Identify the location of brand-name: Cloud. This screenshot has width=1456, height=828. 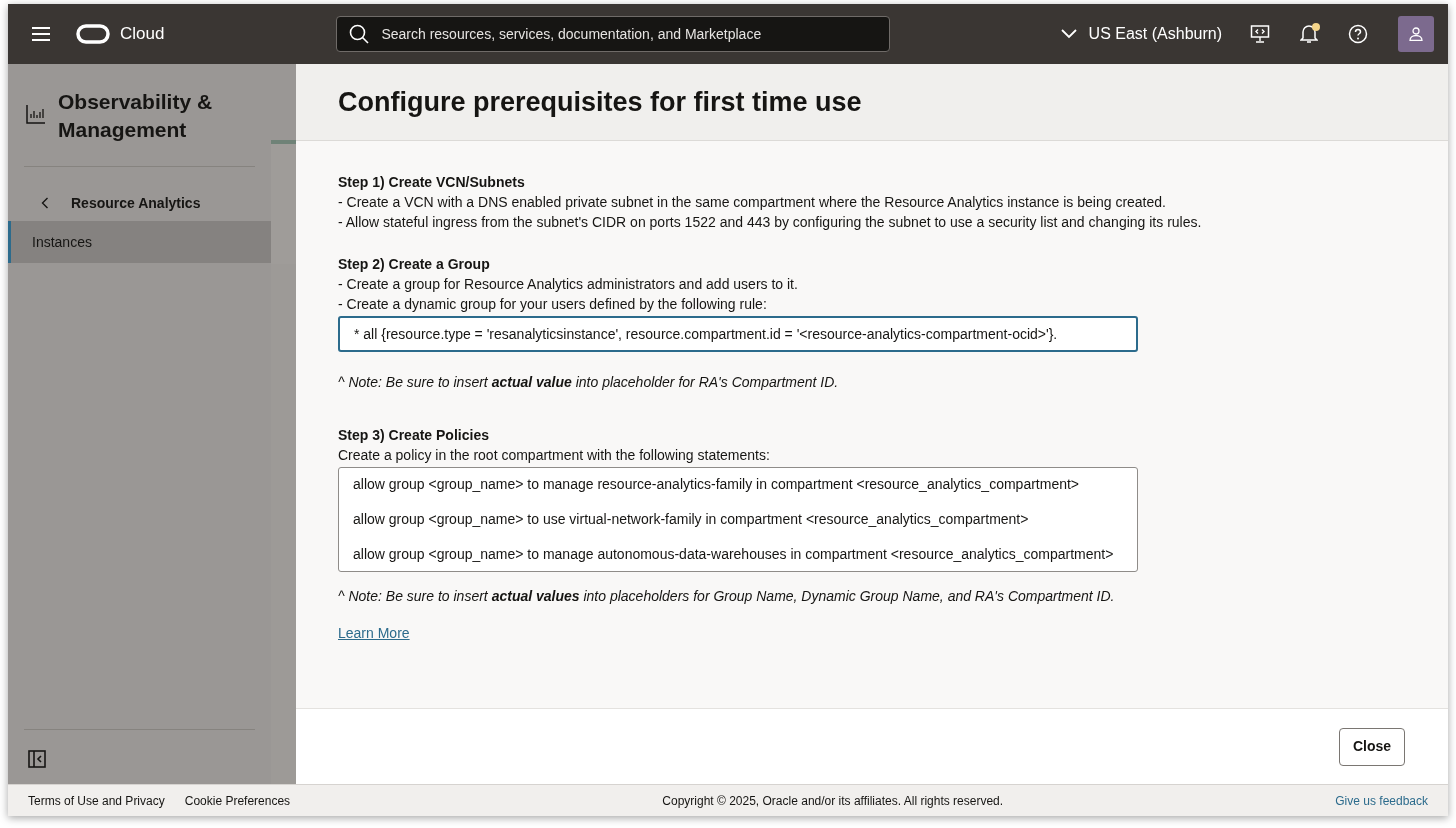
(142, 34).